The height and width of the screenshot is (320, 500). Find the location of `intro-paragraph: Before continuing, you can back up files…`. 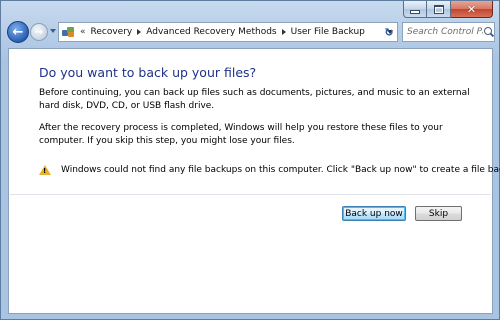

intro-paragraph: Before continuing, you can back up files… is located at coordinates (254, 99).